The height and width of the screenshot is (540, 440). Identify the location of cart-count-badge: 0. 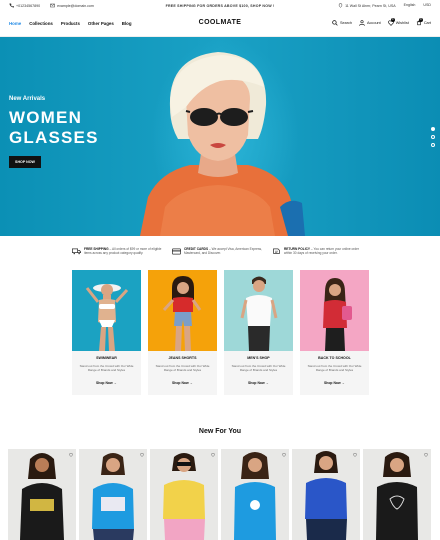
(420, 20).